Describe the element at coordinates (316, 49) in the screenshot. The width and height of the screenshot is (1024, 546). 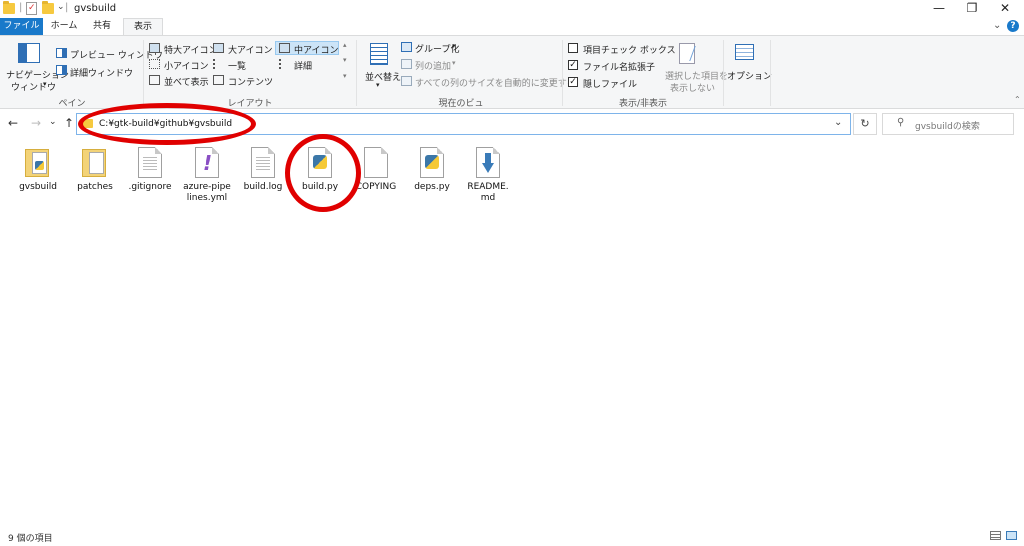
I see `layout-medium-icons: 中アイコン` at that location.